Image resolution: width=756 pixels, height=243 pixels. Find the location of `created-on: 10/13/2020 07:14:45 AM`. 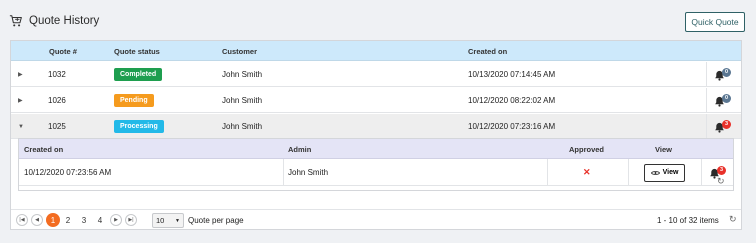

created-on: 10/13/2020 07:14:45 AM is located at coordinates (512, 74).